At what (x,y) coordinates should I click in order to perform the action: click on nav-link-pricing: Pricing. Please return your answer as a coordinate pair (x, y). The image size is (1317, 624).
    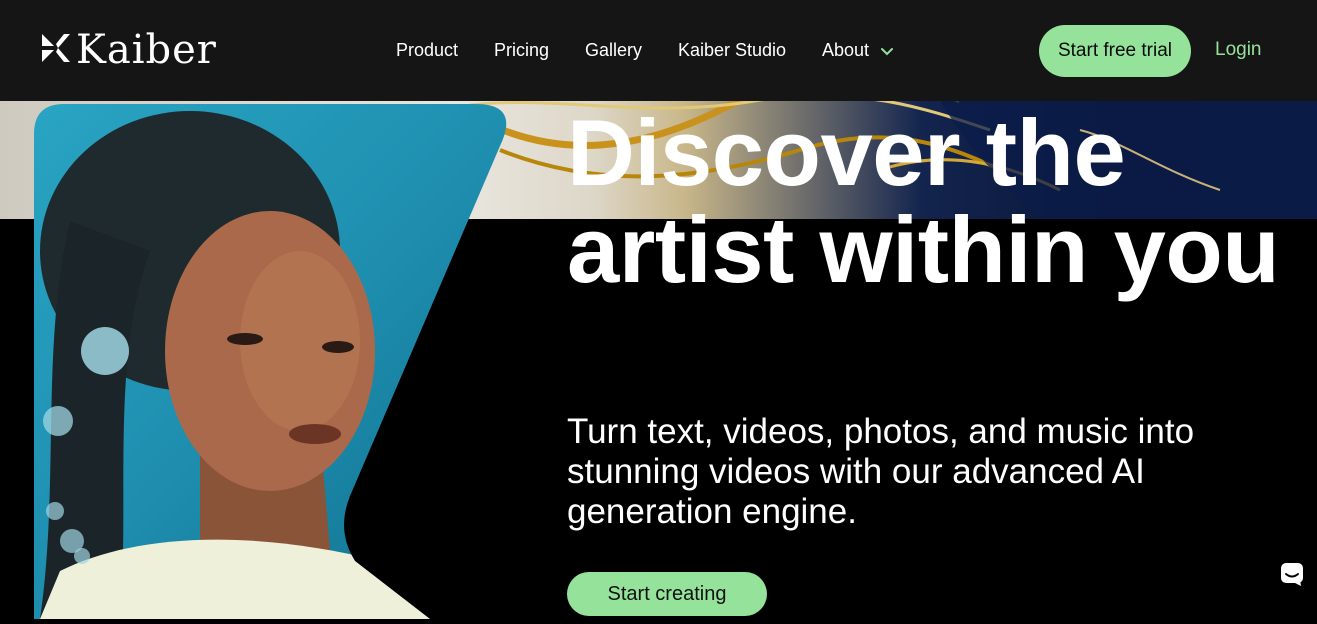
    Looking at the image, I should click on (521, 50).